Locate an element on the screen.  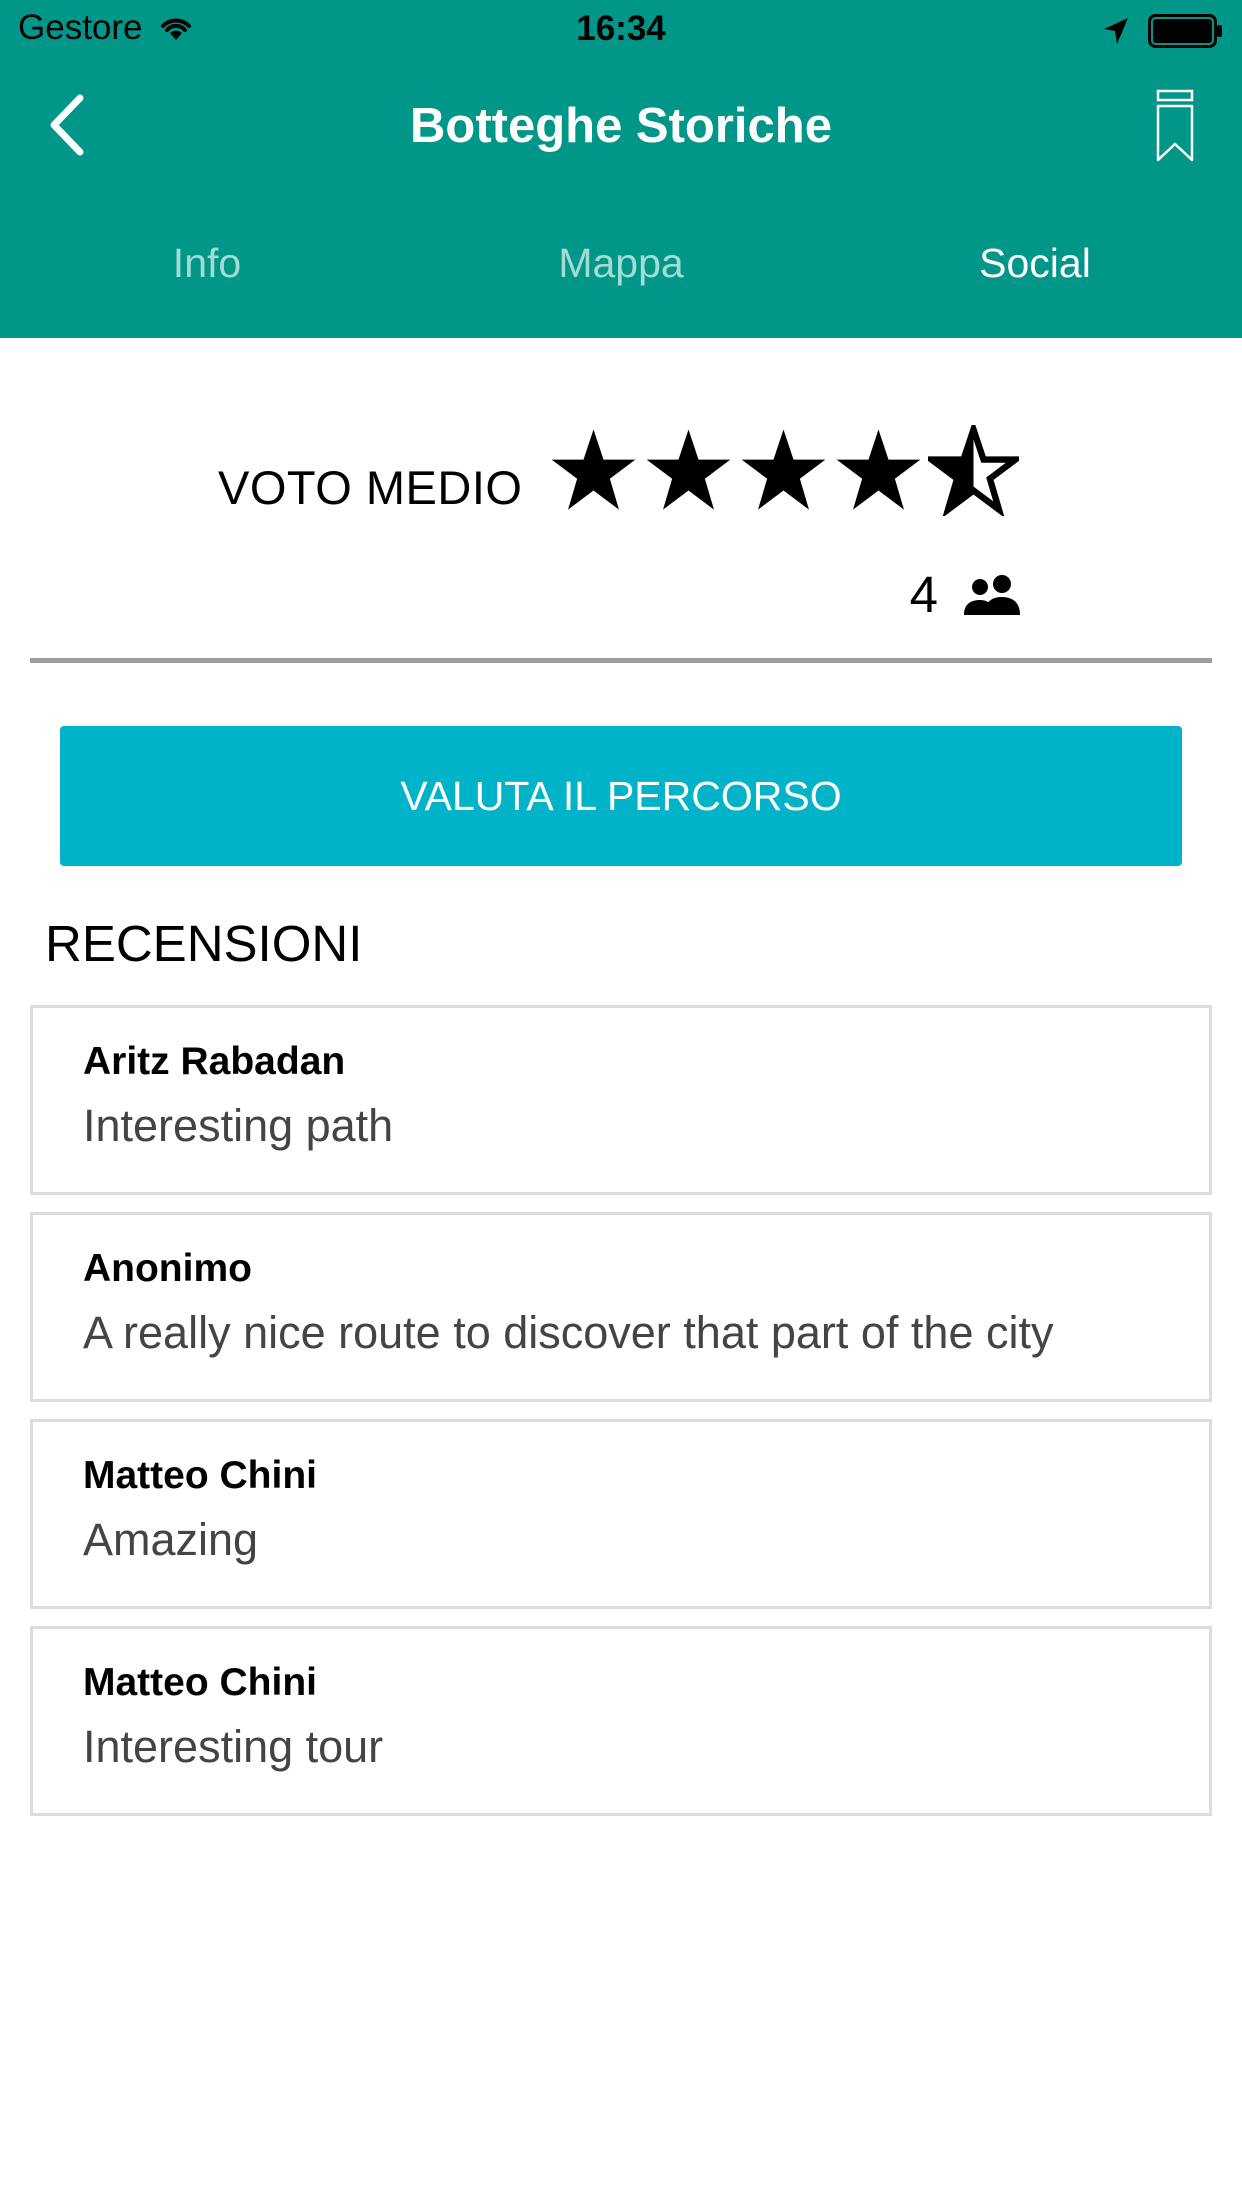
bookmark-button is located at coordinates (1175, 126).